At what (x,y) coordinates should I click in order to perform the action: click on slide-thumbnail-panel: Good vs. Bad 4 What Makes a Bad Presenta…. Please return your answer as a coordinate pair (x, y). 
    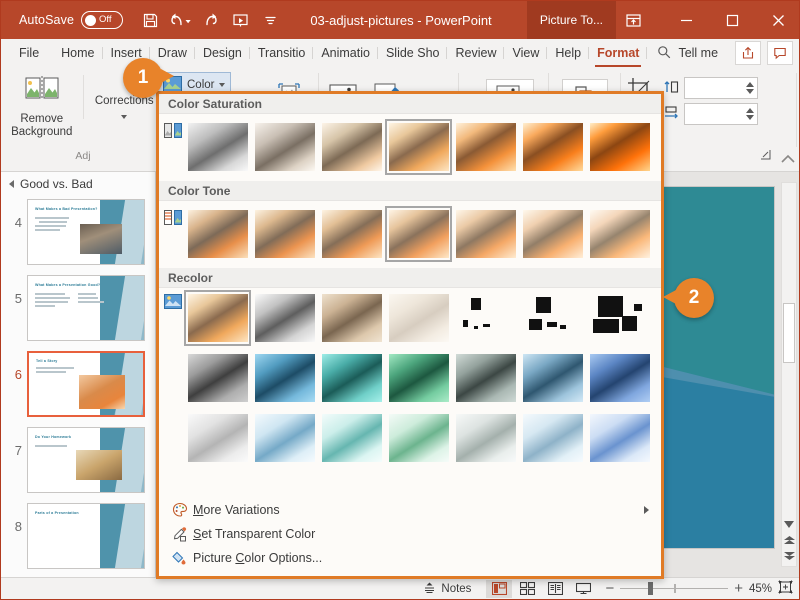
    Looking at the image, I should click on (78, 374).